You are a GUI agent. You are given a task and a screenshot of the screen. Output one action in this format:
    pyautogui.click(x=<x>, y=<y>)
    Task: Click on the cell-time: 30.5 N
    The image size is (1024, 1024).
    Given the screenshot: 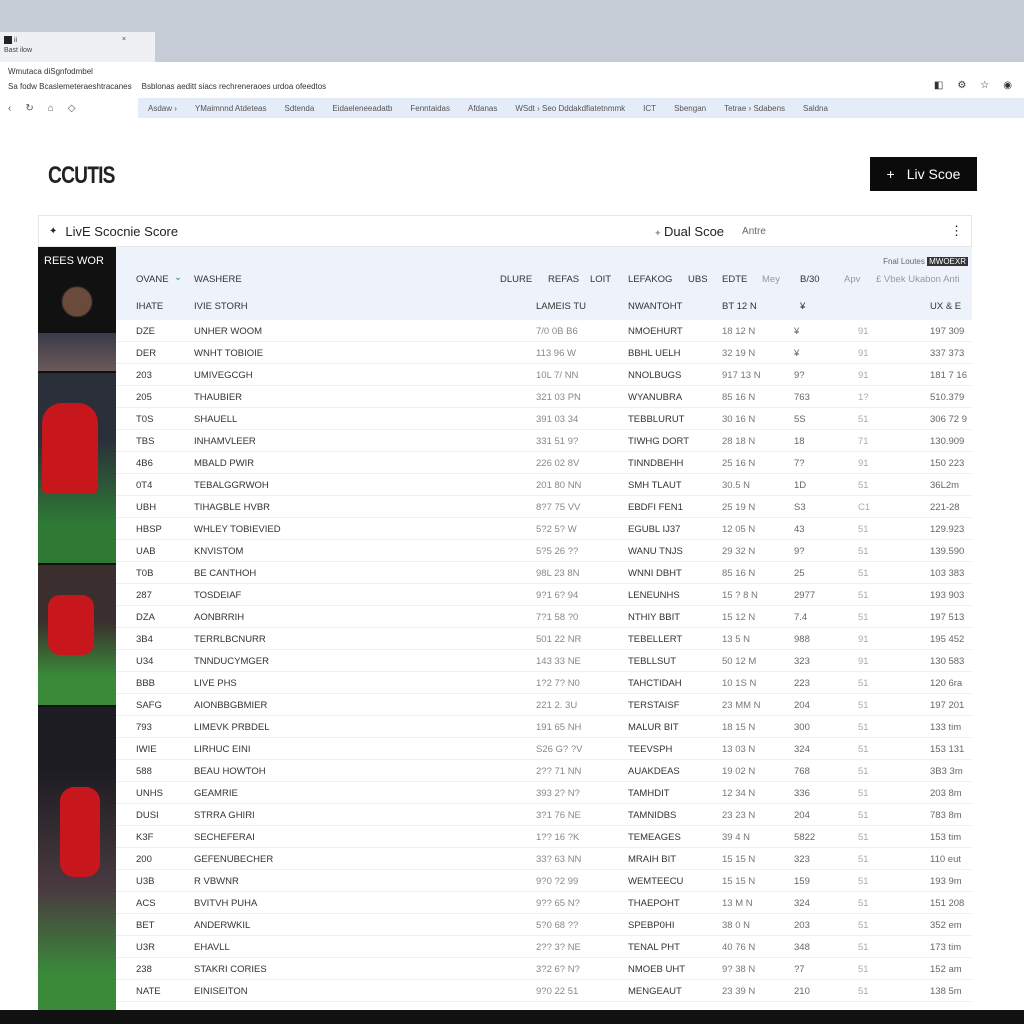 What is the action you would take?
    pyautogui.click(x=736, y=485)
    